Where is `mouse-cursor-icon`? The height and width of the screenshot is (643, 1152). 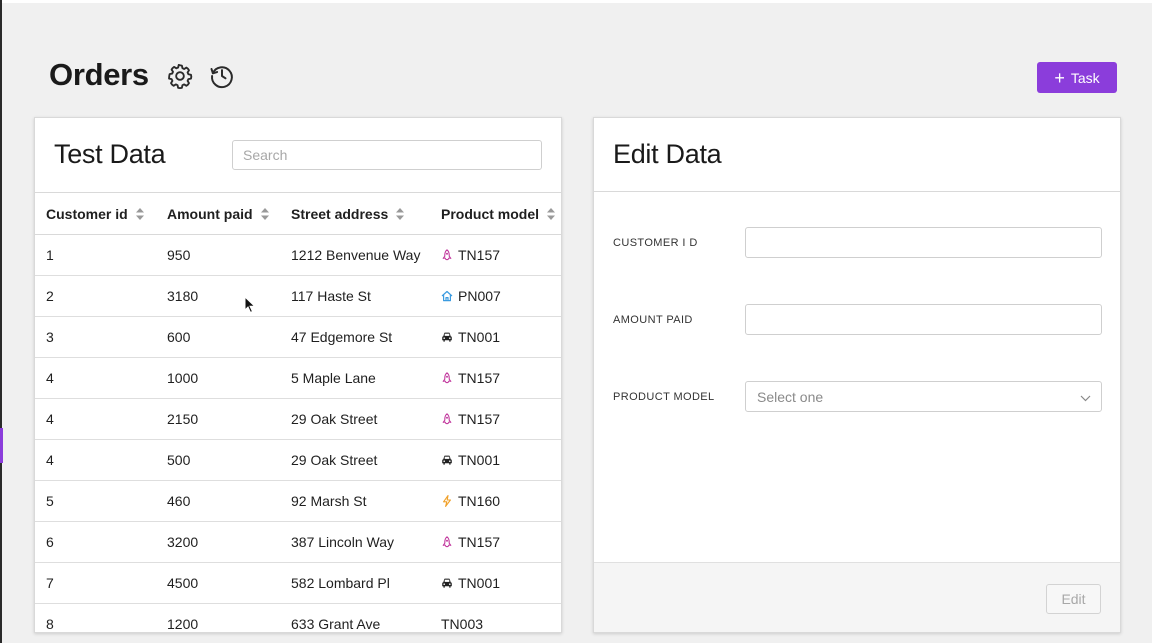 mouse-cursor-icon is located at coordinates (250, 305).